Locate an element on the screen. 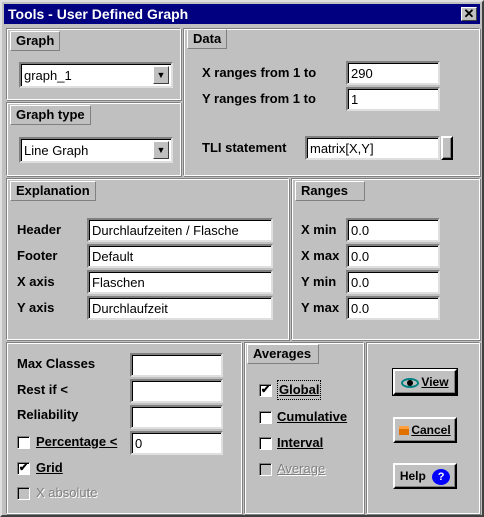  x-min-input: 0.0 is located at coordinates (393, 230).